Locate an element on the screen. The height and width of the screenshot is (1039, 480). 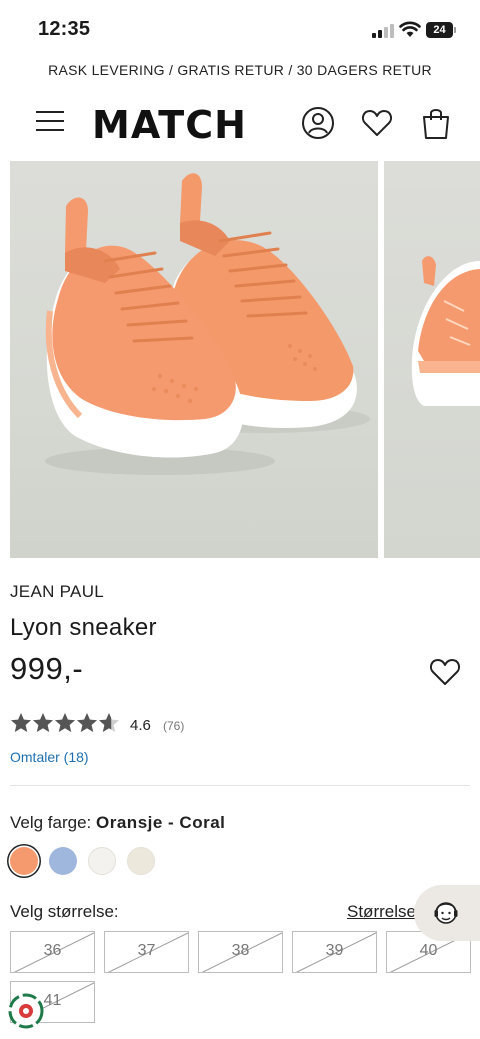
wishlist-icon is located at coordinates (377, 123).